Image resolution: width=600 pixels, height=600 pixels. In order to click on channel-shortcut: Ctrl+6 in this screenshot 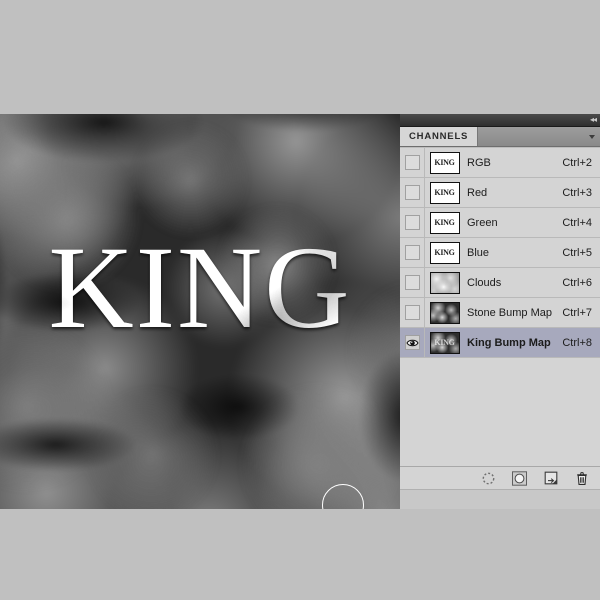, I will do `click(577, 282)`.